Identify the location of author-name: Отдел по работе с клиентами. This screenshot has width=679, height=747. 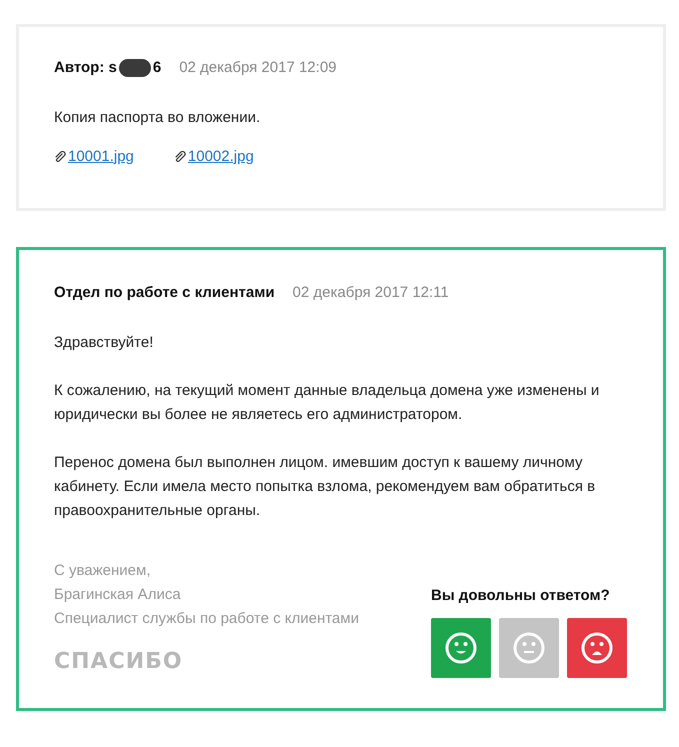
(164, 293).